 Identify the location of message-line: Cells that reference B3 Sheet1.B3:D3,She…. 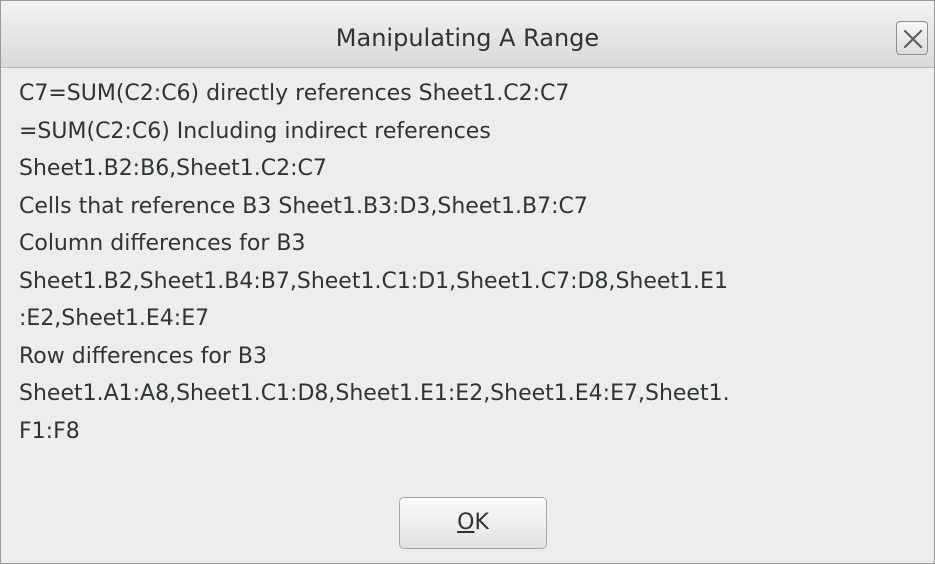
(303, 206).